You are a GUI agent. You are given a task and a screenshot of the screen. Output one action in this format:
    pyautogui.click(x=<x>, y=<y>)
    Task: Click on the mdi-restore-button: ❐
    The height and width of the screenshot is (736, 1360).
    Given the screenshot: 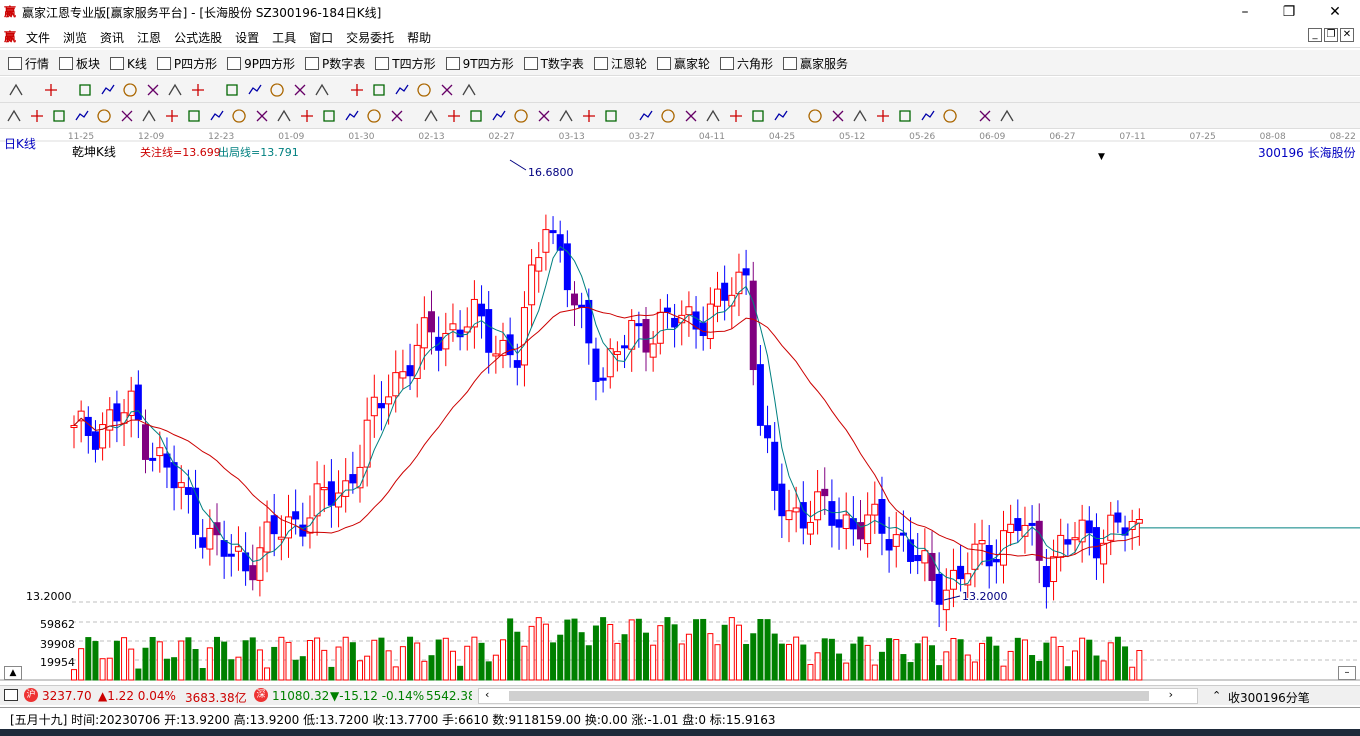 What is the action you would take?
    pyautogui.click(x=1331, y=35)
    